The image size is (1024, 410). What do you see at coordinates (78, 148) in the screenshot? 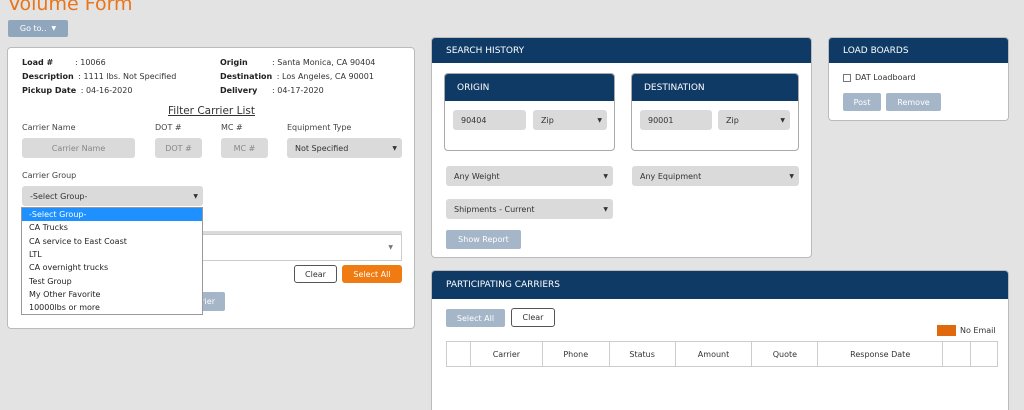
I see `carrier-name-input: Carrier Name` at bounding box center [78, 148].